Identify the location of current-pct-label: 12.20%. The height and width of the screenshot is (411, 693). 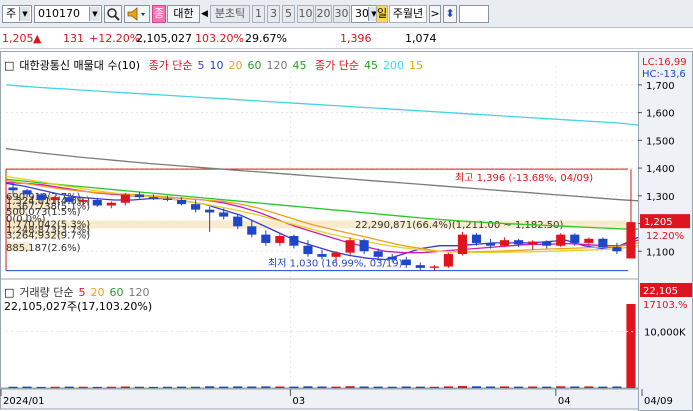
(665, 236).